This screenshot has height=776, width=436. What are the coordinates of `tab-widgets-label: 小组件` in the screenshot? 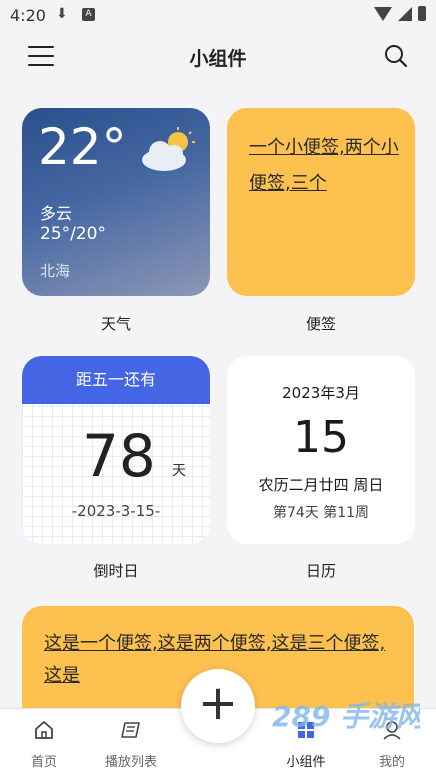 It's located at (306, 762).